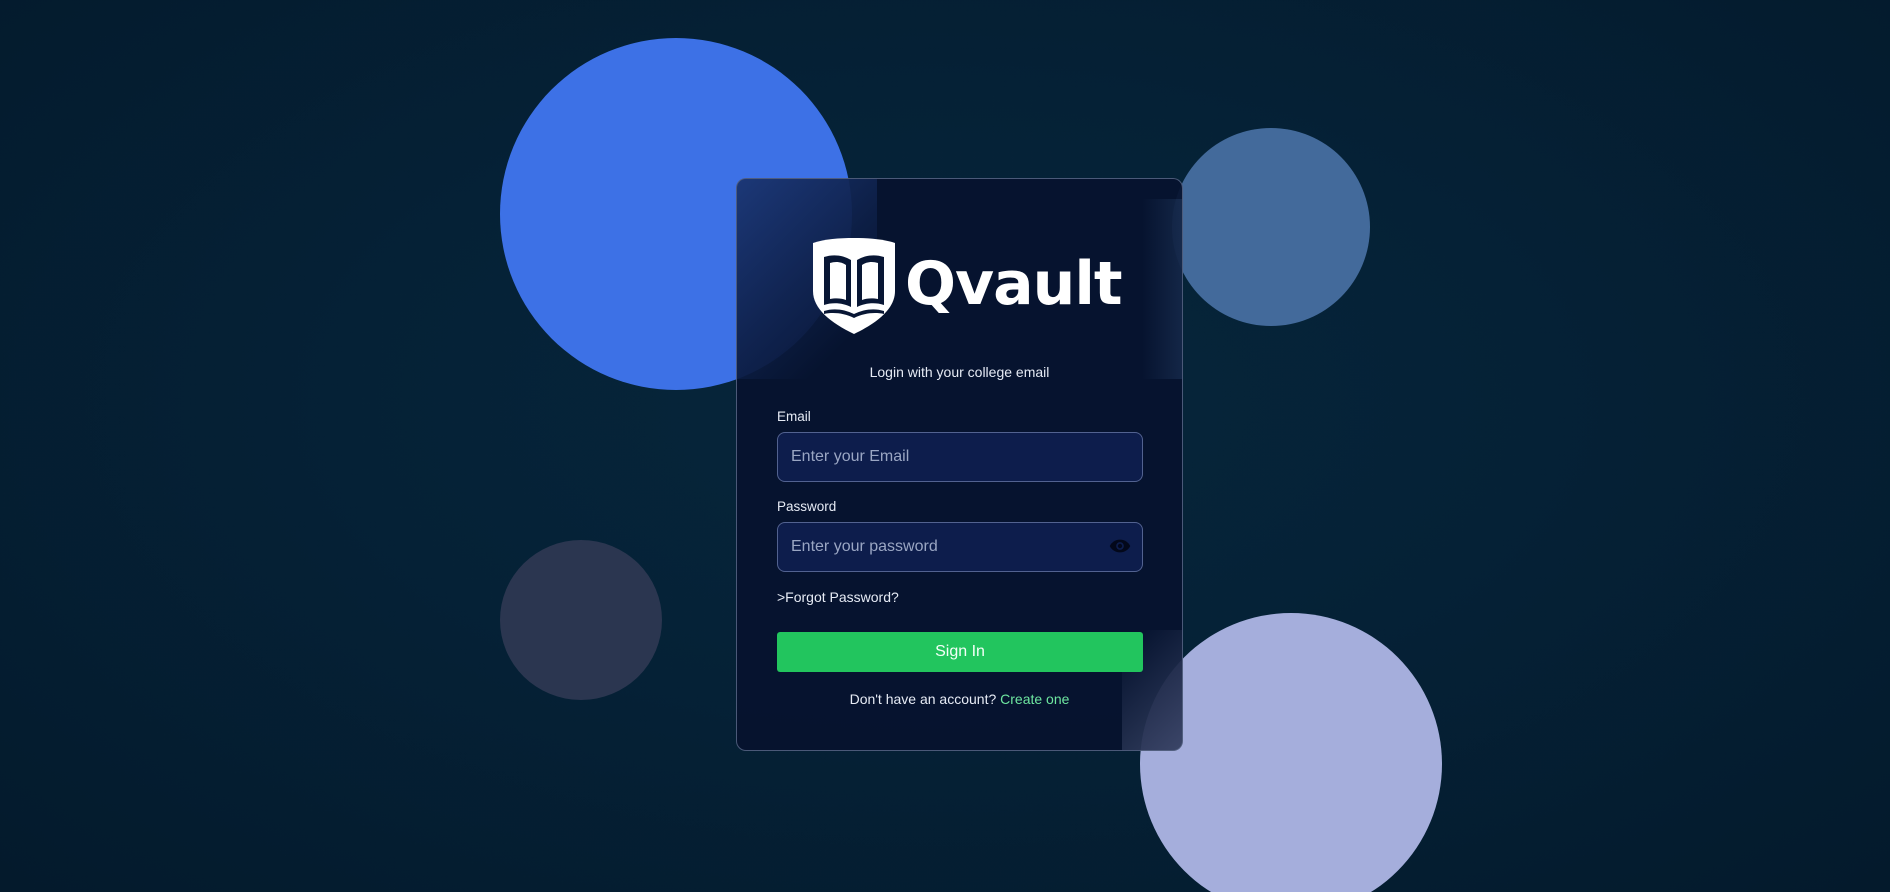 The width and height of the screenshot is (1890, 892). What do you see at coordinates (960, 457) in the screenshot?
I see `email-input` at bounding box center [960, 457].